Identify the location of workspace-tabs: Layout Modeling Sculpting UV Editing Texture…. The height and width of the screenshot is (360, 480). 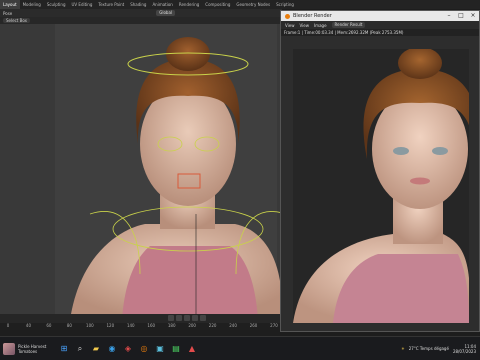
(240, 4).